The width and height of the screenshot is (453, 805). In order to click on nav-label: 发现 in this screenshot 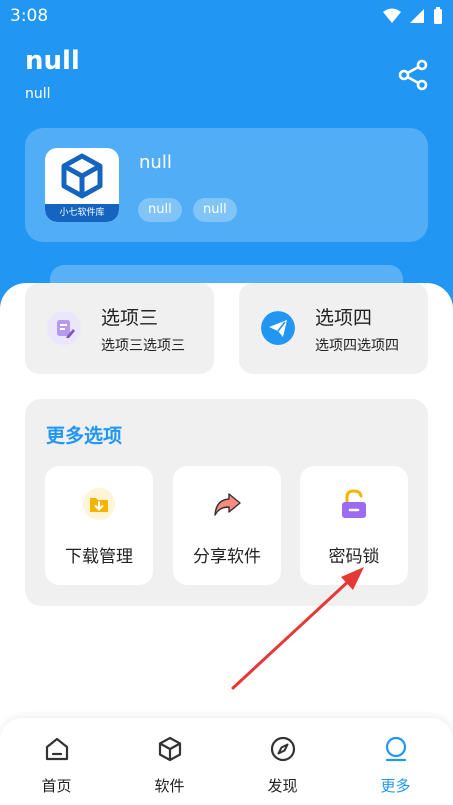, I will do `click(282, 786)`.